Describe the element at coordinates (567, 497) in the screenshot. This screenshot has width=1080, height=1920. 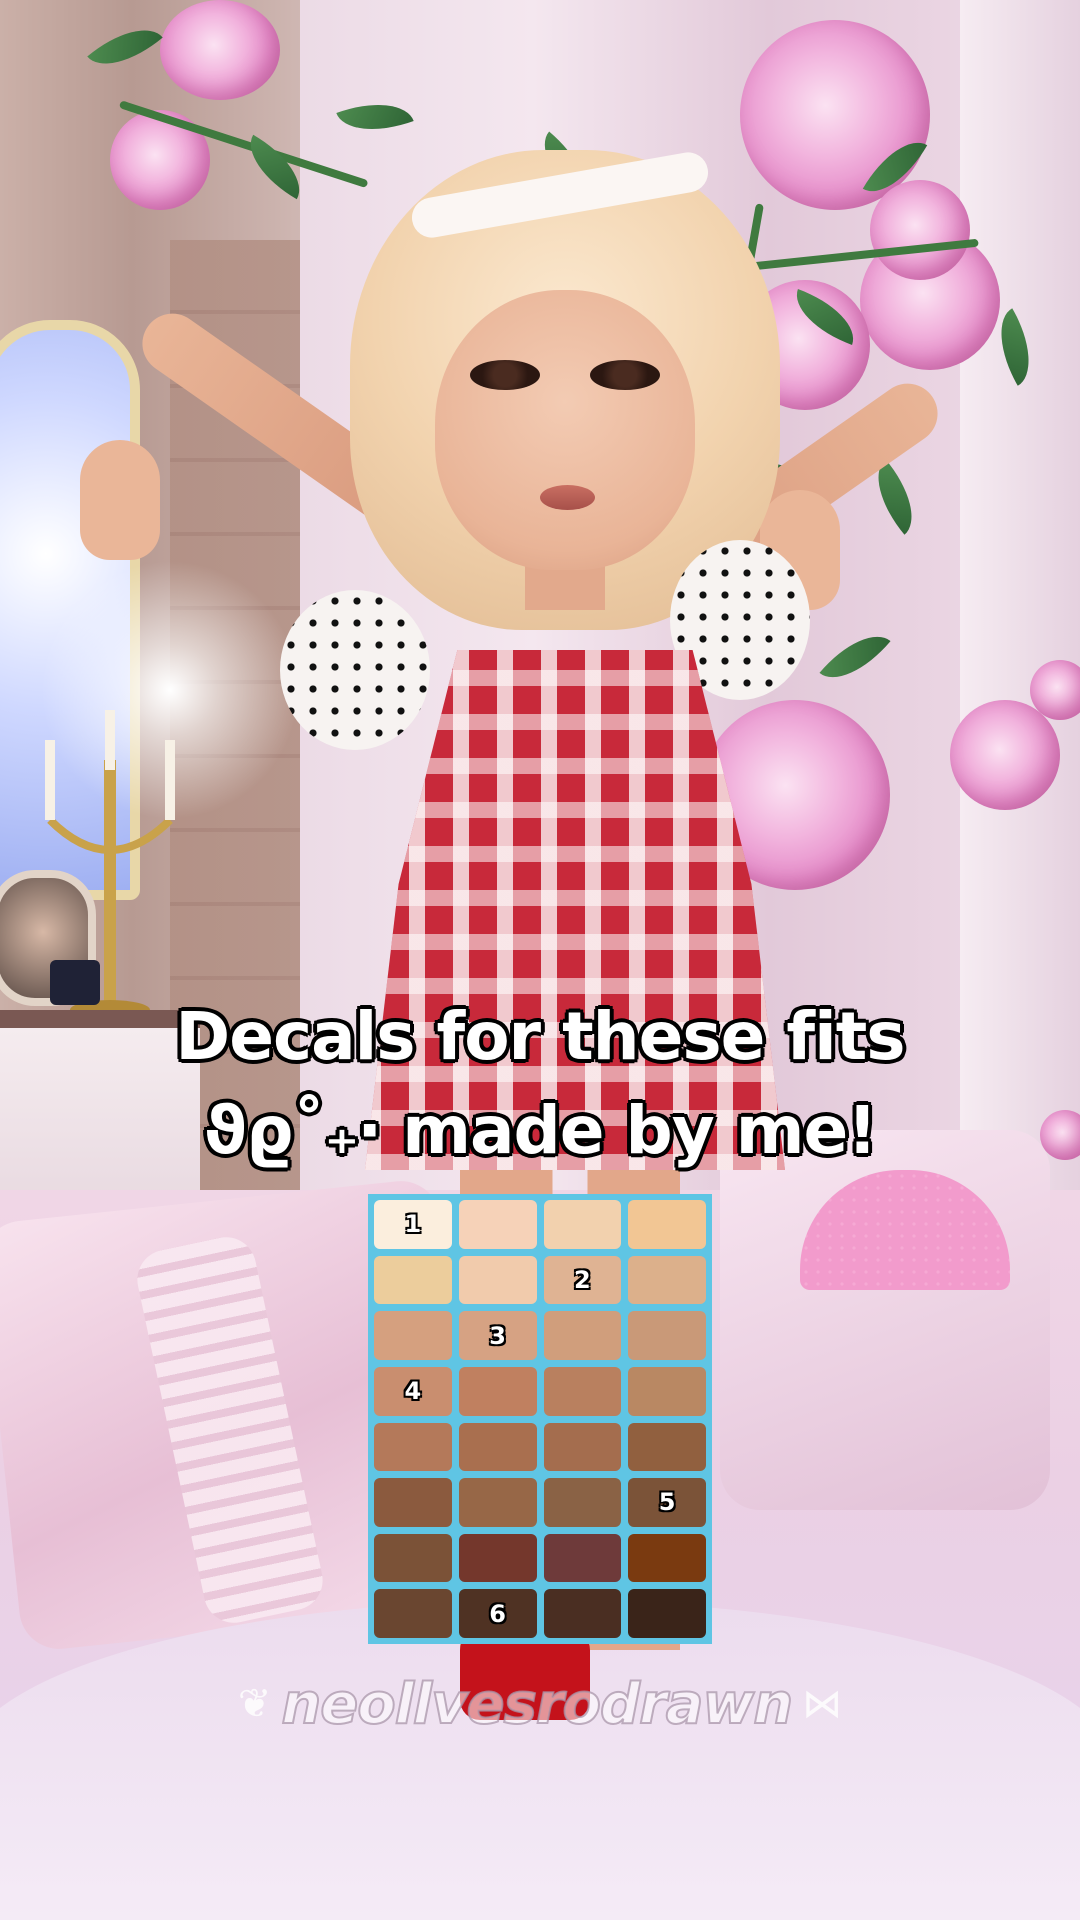
I see `avatar-lips` at that location.